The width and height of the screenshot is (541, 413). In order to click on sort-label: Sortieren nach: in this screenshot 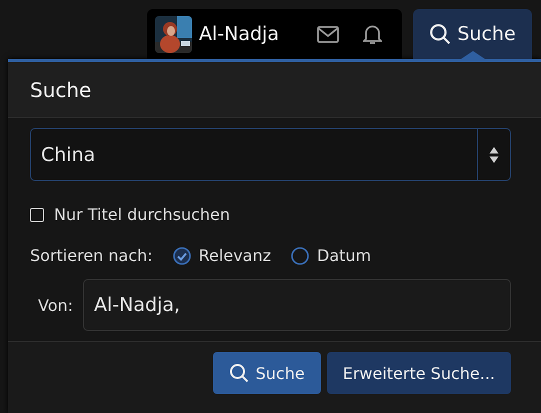, I will do `click(91, 255)`.